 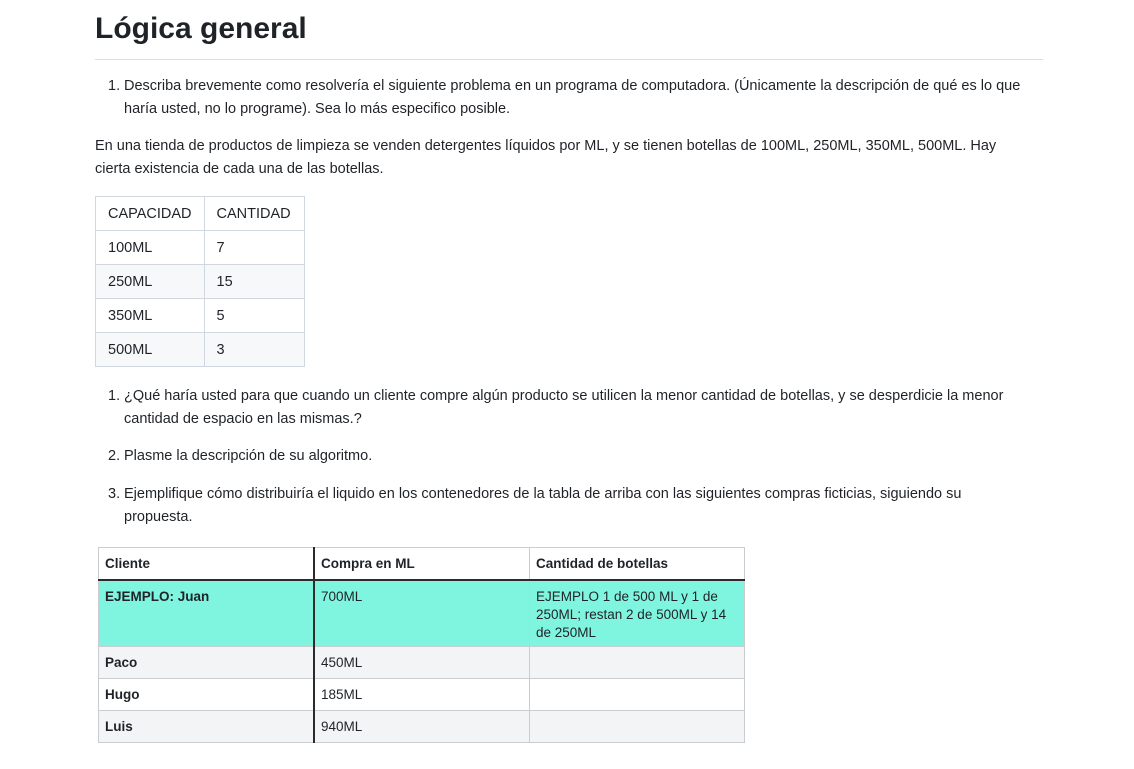 What do you see at coordinates (248, 456) in the screenshot?
I see `question-text: Plasme la descripción de su algoritmo.` at bounding box center [248, 456].